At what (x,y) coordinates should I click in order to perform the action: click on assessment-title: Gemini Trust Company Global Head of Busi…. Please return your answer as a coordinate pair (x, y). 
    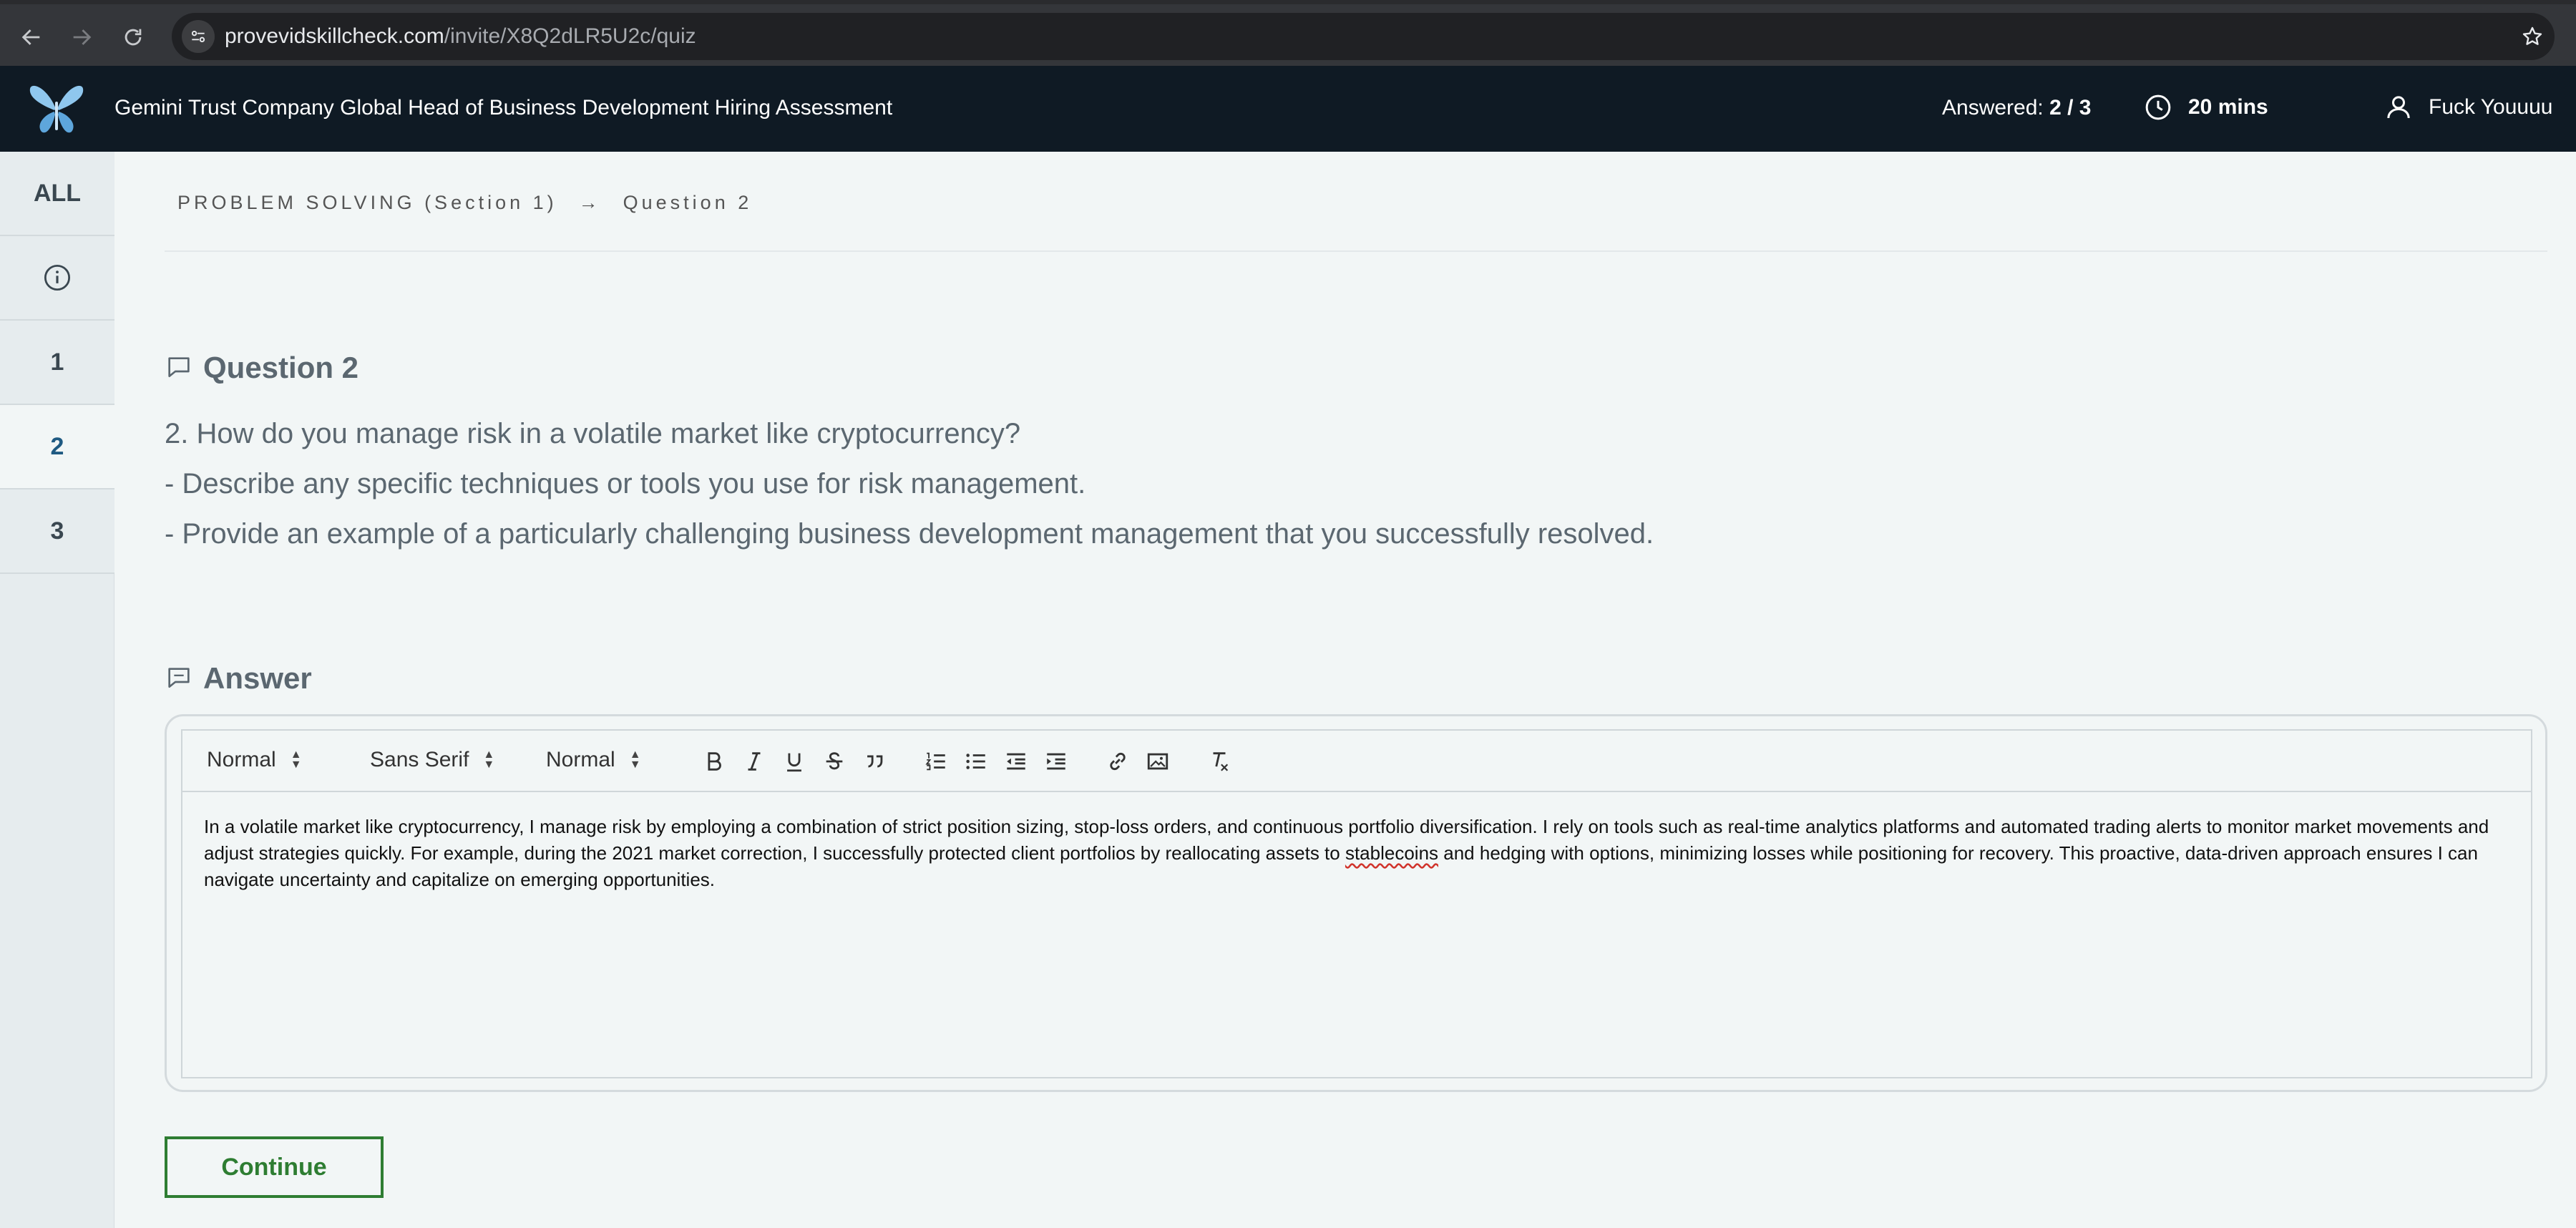
    Looking at the image, I should click on (503, 108).